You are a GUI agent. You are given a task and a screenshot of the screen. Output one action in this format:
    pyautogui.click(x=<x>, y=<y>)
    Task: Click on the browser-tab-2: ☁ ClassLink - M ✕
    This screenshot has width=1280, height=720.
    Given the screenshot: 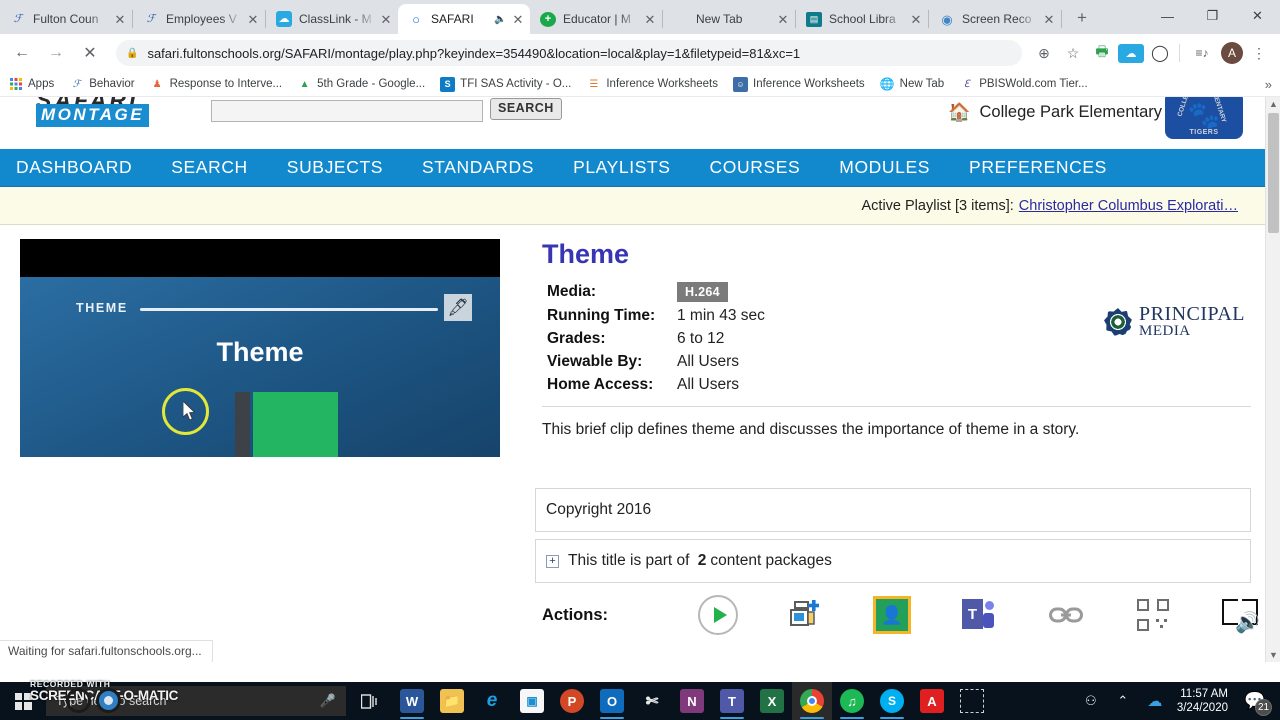 What is the action you would take?
    pyautogui.click(x=332, y=19)
    